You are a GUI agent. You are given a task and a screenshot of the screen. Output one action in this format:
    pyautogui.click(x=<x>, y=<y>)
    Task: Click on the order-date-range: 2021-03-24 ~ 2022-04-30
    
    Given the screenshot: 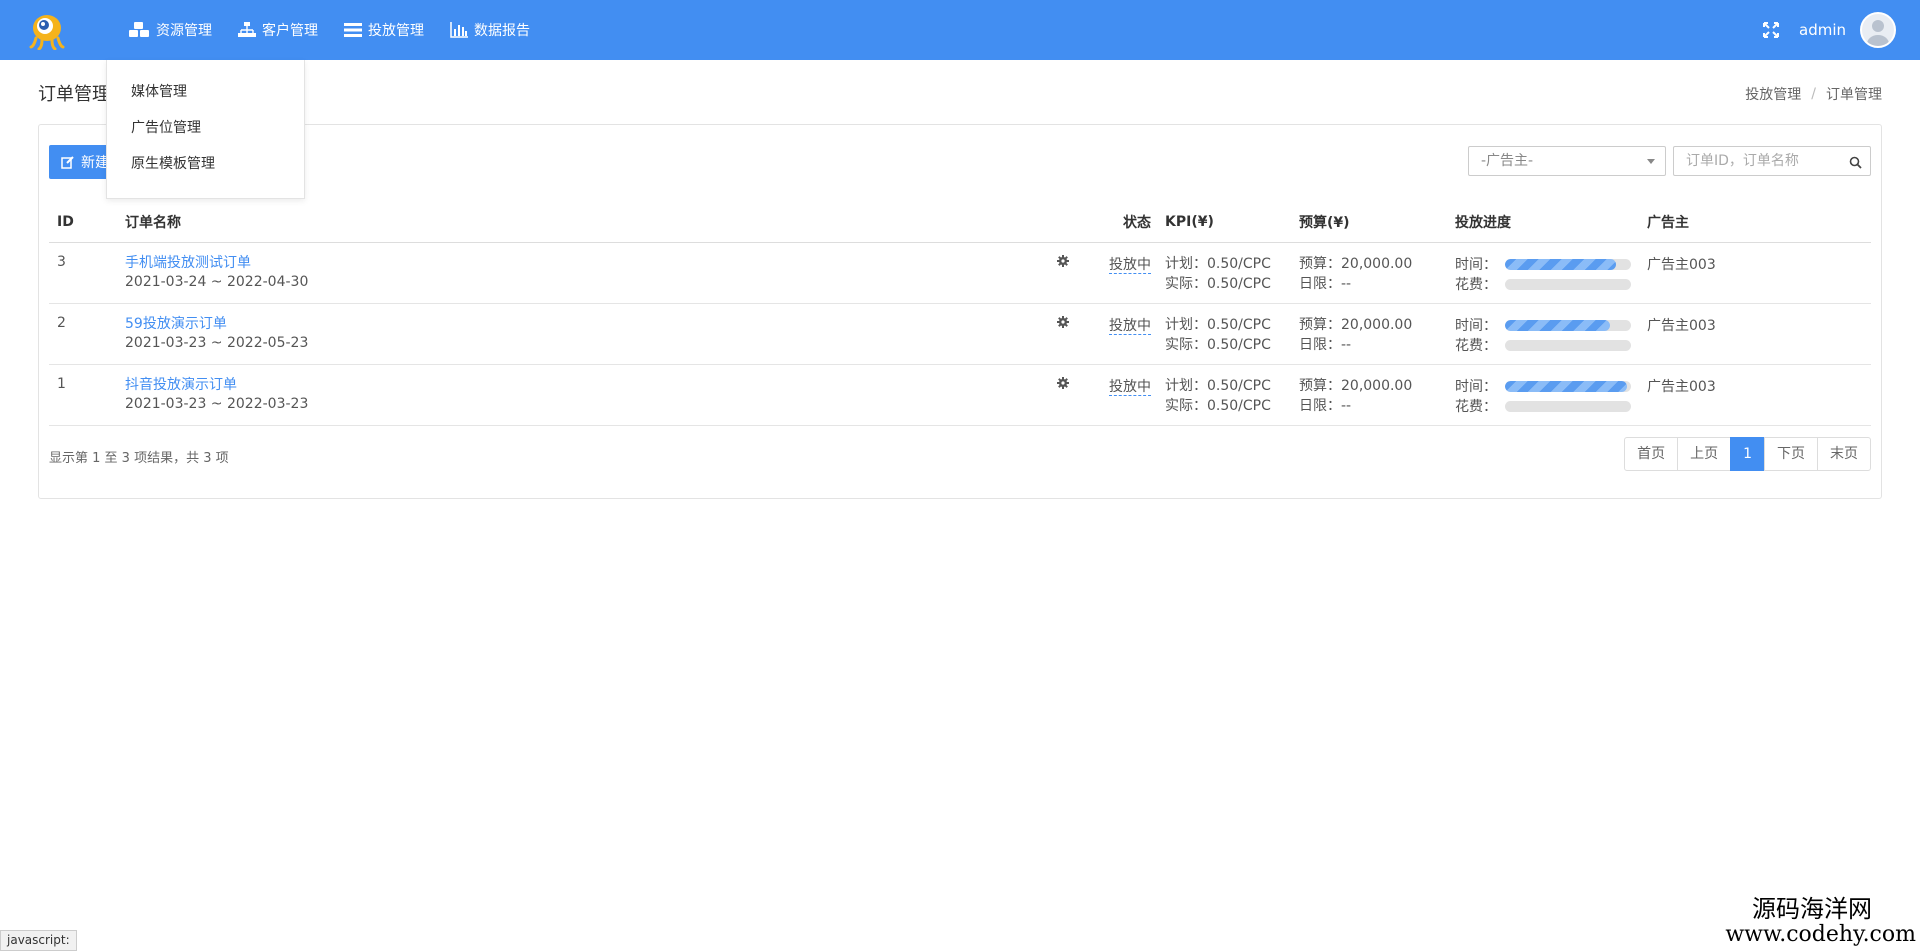 What is the action you would take?
    pyautogui.click(x=217, y=282)
    